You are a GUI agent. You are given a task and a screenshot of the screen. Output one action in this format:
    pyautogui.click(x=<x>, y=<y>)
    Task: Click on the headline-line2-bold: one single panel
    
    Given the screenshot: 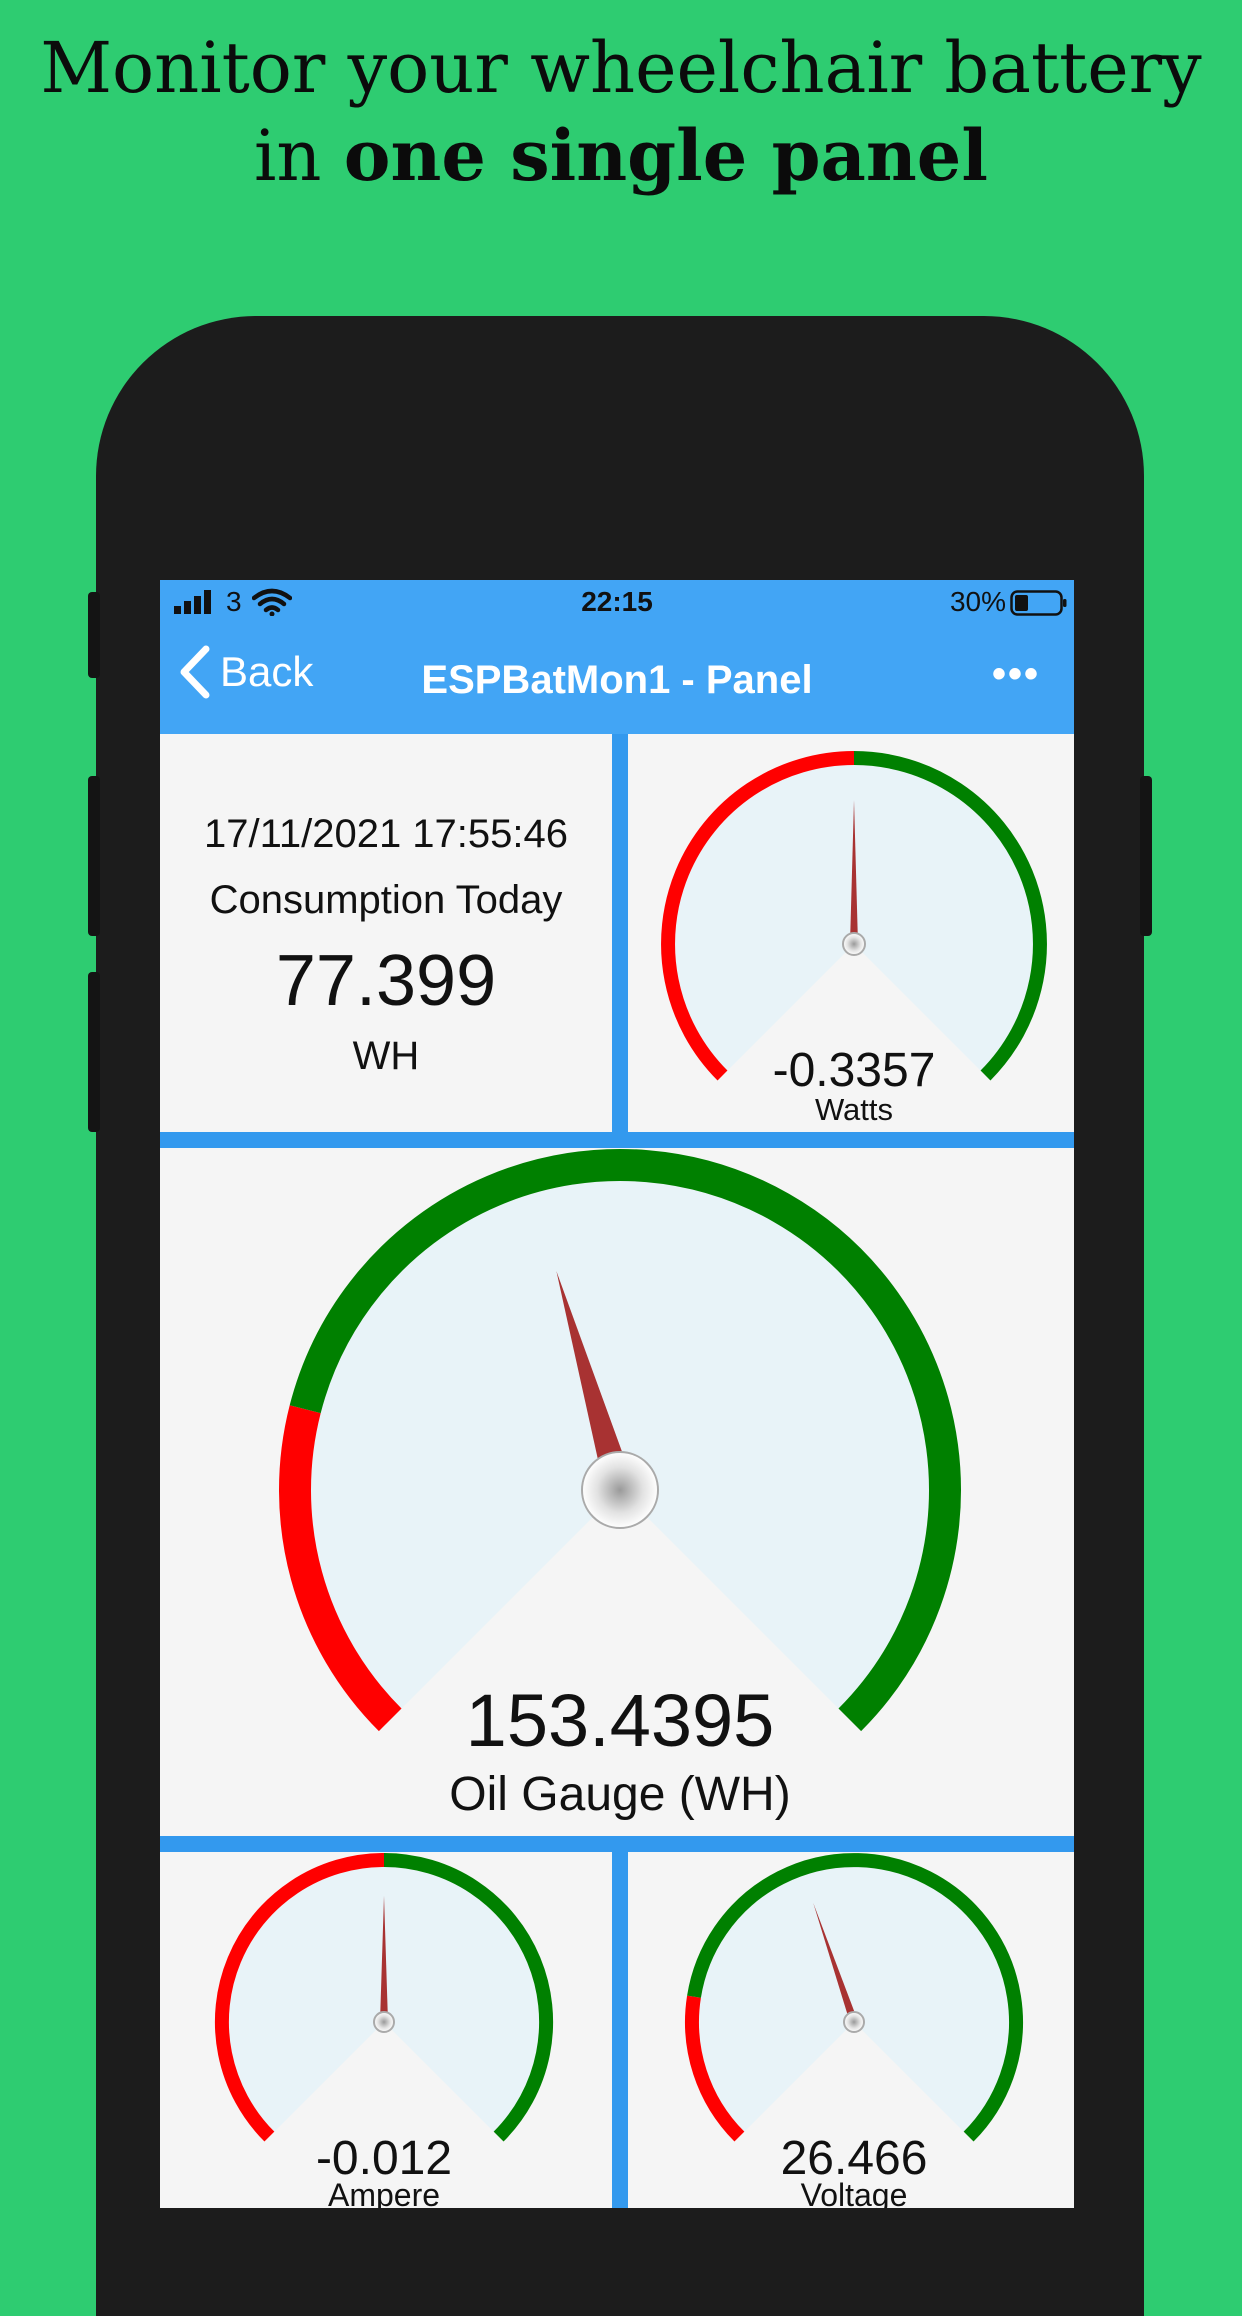 What is the action you would take?
    pyautogui.click(x=665, y=155)
    